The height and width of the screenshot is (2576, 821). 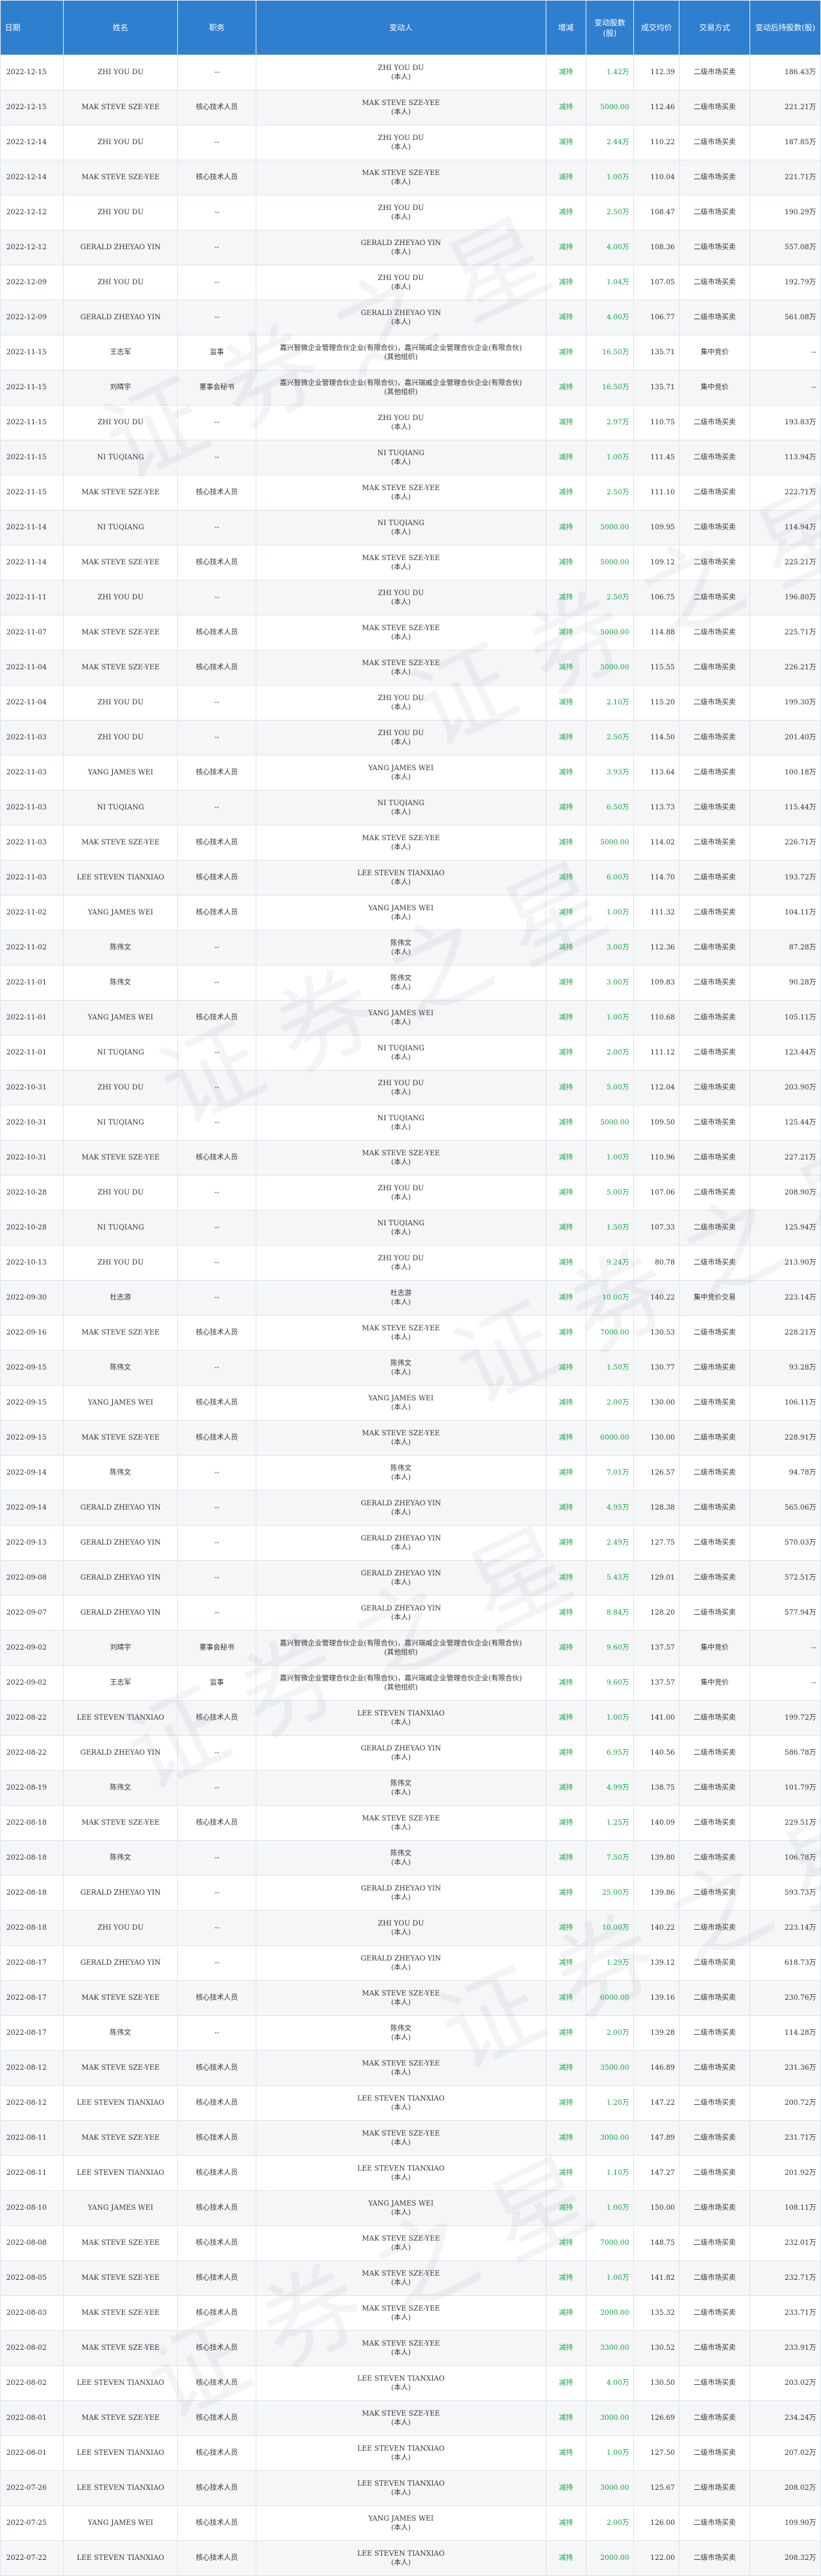 What do you see at coordinates (610, 1298) in the screenshot?
I see `change-shares-cell: 10.00万` at bounding box center [610, 1298].